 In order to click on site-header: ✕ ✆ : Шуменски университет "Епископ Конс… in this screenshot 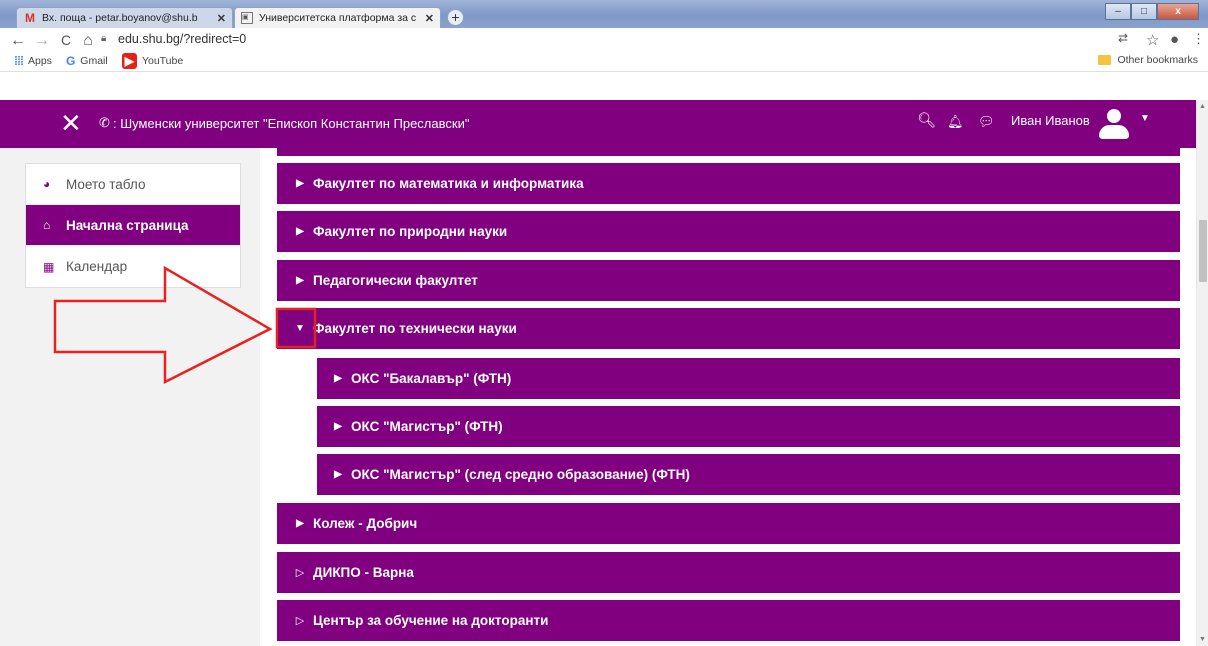, I will do `click(598, 124)`.